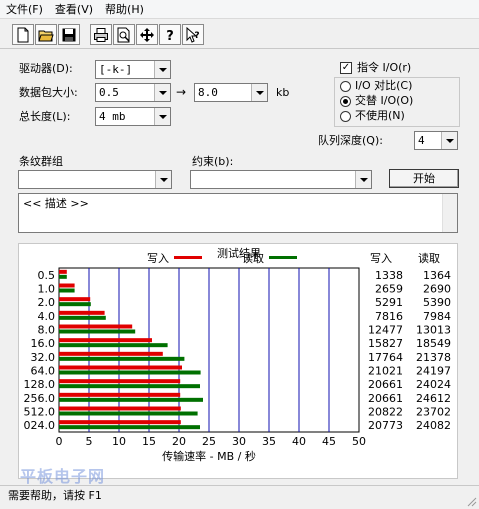 The image size is (479, 509). I want to click on total-length-select: 4 mb, so click(133, 116).